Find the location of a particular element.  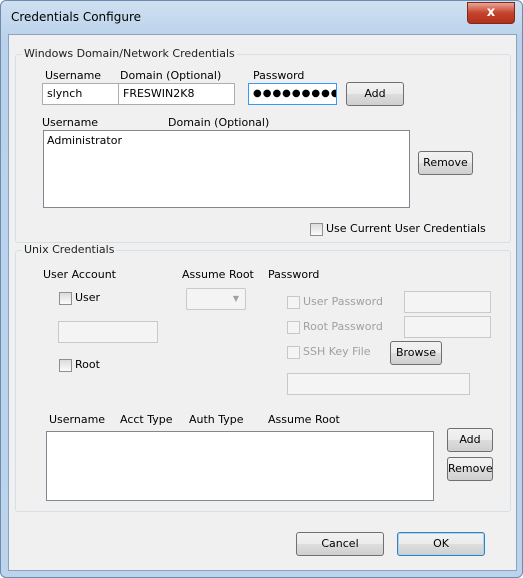

windows-domain-label: Domain (Optional) is located at coordinates (171, 75).